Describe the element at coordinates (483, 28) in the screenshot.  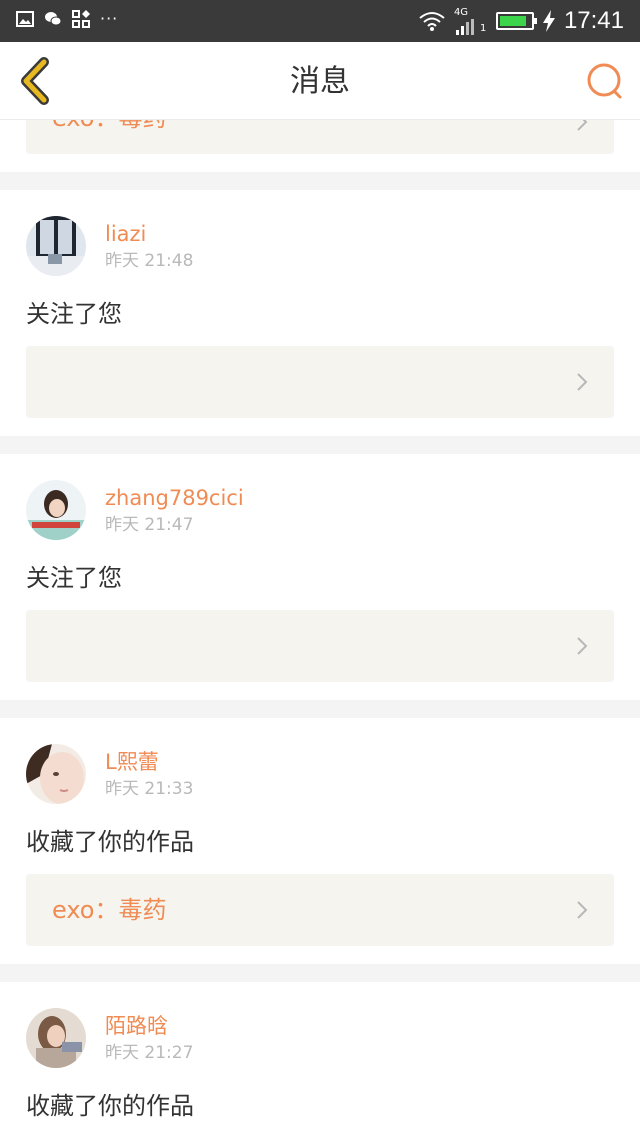
I see `sim-slot: 1` at that location.